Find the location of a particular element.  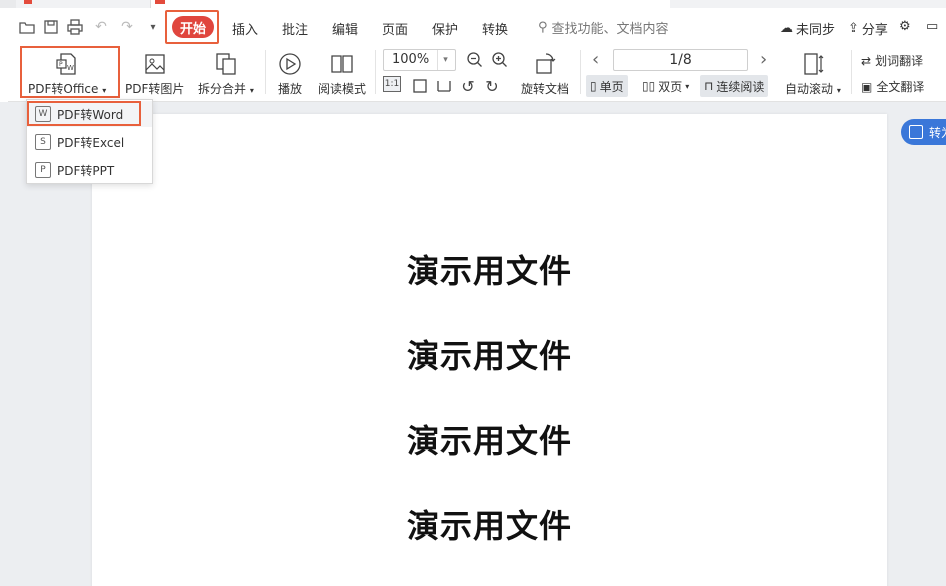

double-page-button: ▯▯ 双页 ▾ is located at coordinates (665, 86).